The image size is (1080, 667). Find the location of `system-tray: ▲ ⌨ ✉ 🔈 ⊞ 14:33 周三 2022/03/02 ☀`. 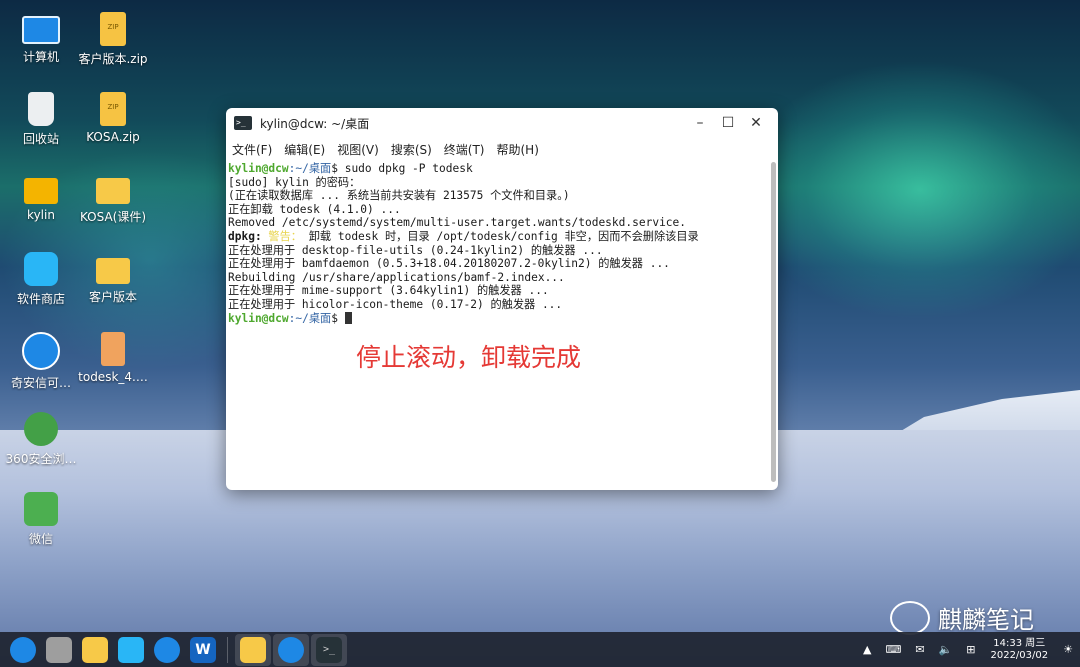

system-tray: ▲ ⌨ ✉ 🔈 ⊞ 14:33 周三 2022/03/02 ☀ is located at coordinates (968, 650).